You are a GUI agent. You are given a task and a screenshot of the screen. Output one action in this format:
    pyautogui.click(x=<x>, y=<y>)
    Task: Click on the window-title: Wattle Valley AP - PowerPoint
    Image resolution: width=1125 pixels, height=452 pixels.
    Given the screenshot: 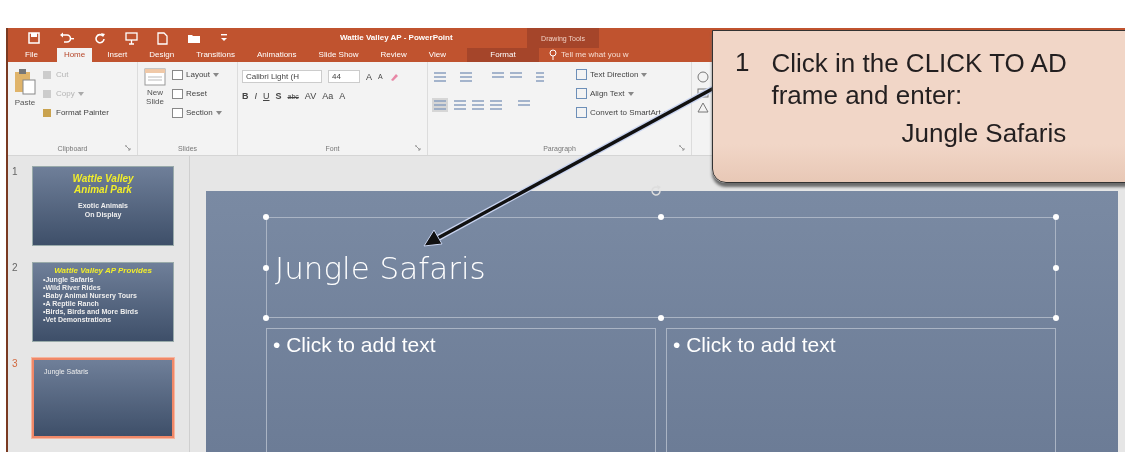 What is the action you would take?
    pyautogui.click(x=396, y=37)
    